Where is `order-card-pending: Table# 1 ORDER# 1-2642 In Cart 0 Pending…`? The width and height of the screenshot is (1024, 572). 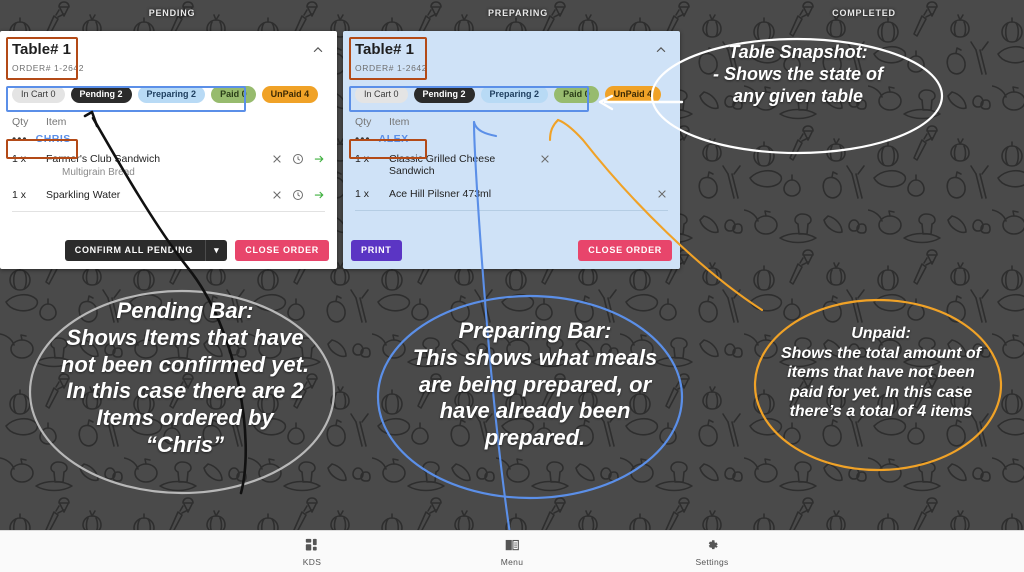 order-card-pending: Table# 1 ORDER# 1-2642 In Cart 0 Pending… is located at coordinates (168, 150).